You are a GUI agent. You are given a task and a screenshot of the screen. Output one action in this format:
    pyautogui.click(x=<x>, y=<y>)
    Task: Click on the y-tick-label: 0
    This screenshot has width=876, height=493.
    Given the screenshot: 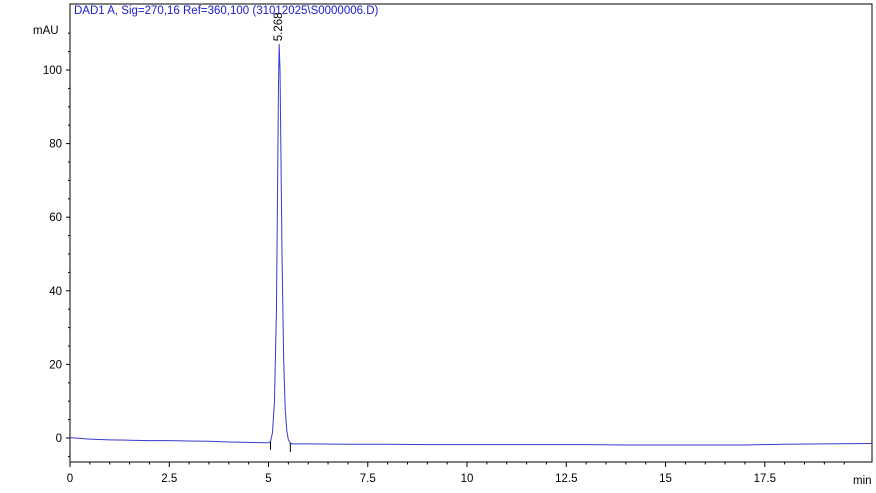 What is the action you would take?
    pyautogui.click(x=59, y=439)
    